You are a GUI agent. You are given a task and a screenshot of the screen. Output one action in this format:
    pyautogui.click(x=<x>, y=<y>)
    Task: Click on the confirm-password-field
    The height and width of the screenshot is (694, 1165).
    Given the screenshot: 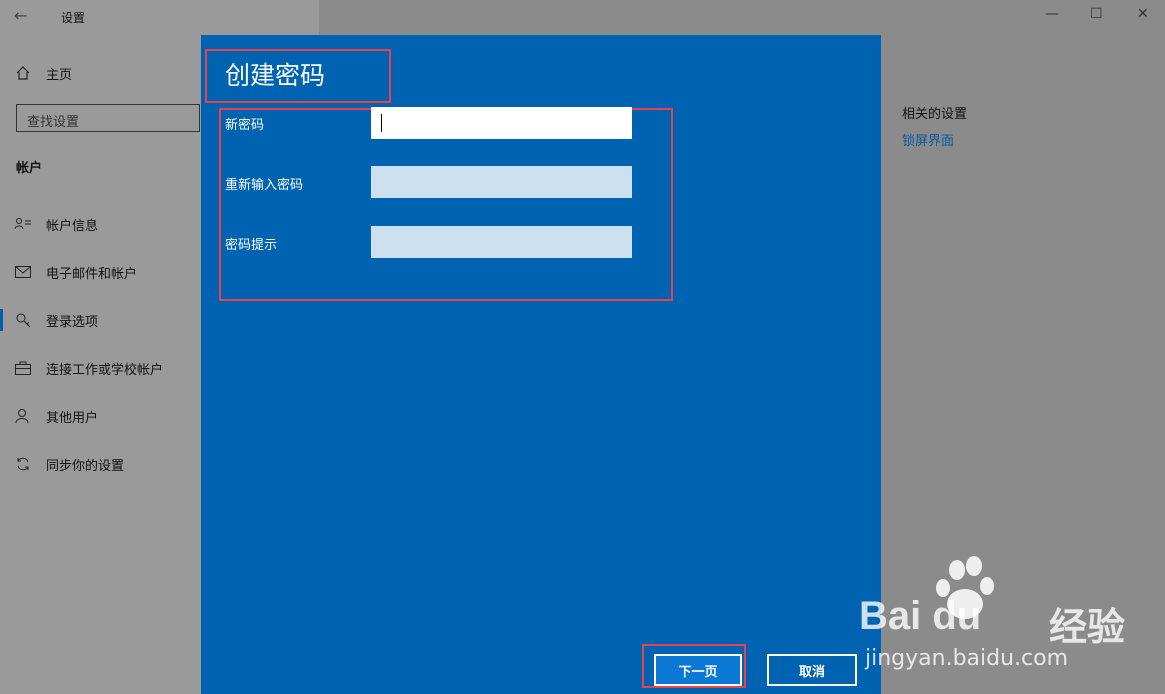 What is the action you would take?
    pyautogui.click(x=501, y=182)
    